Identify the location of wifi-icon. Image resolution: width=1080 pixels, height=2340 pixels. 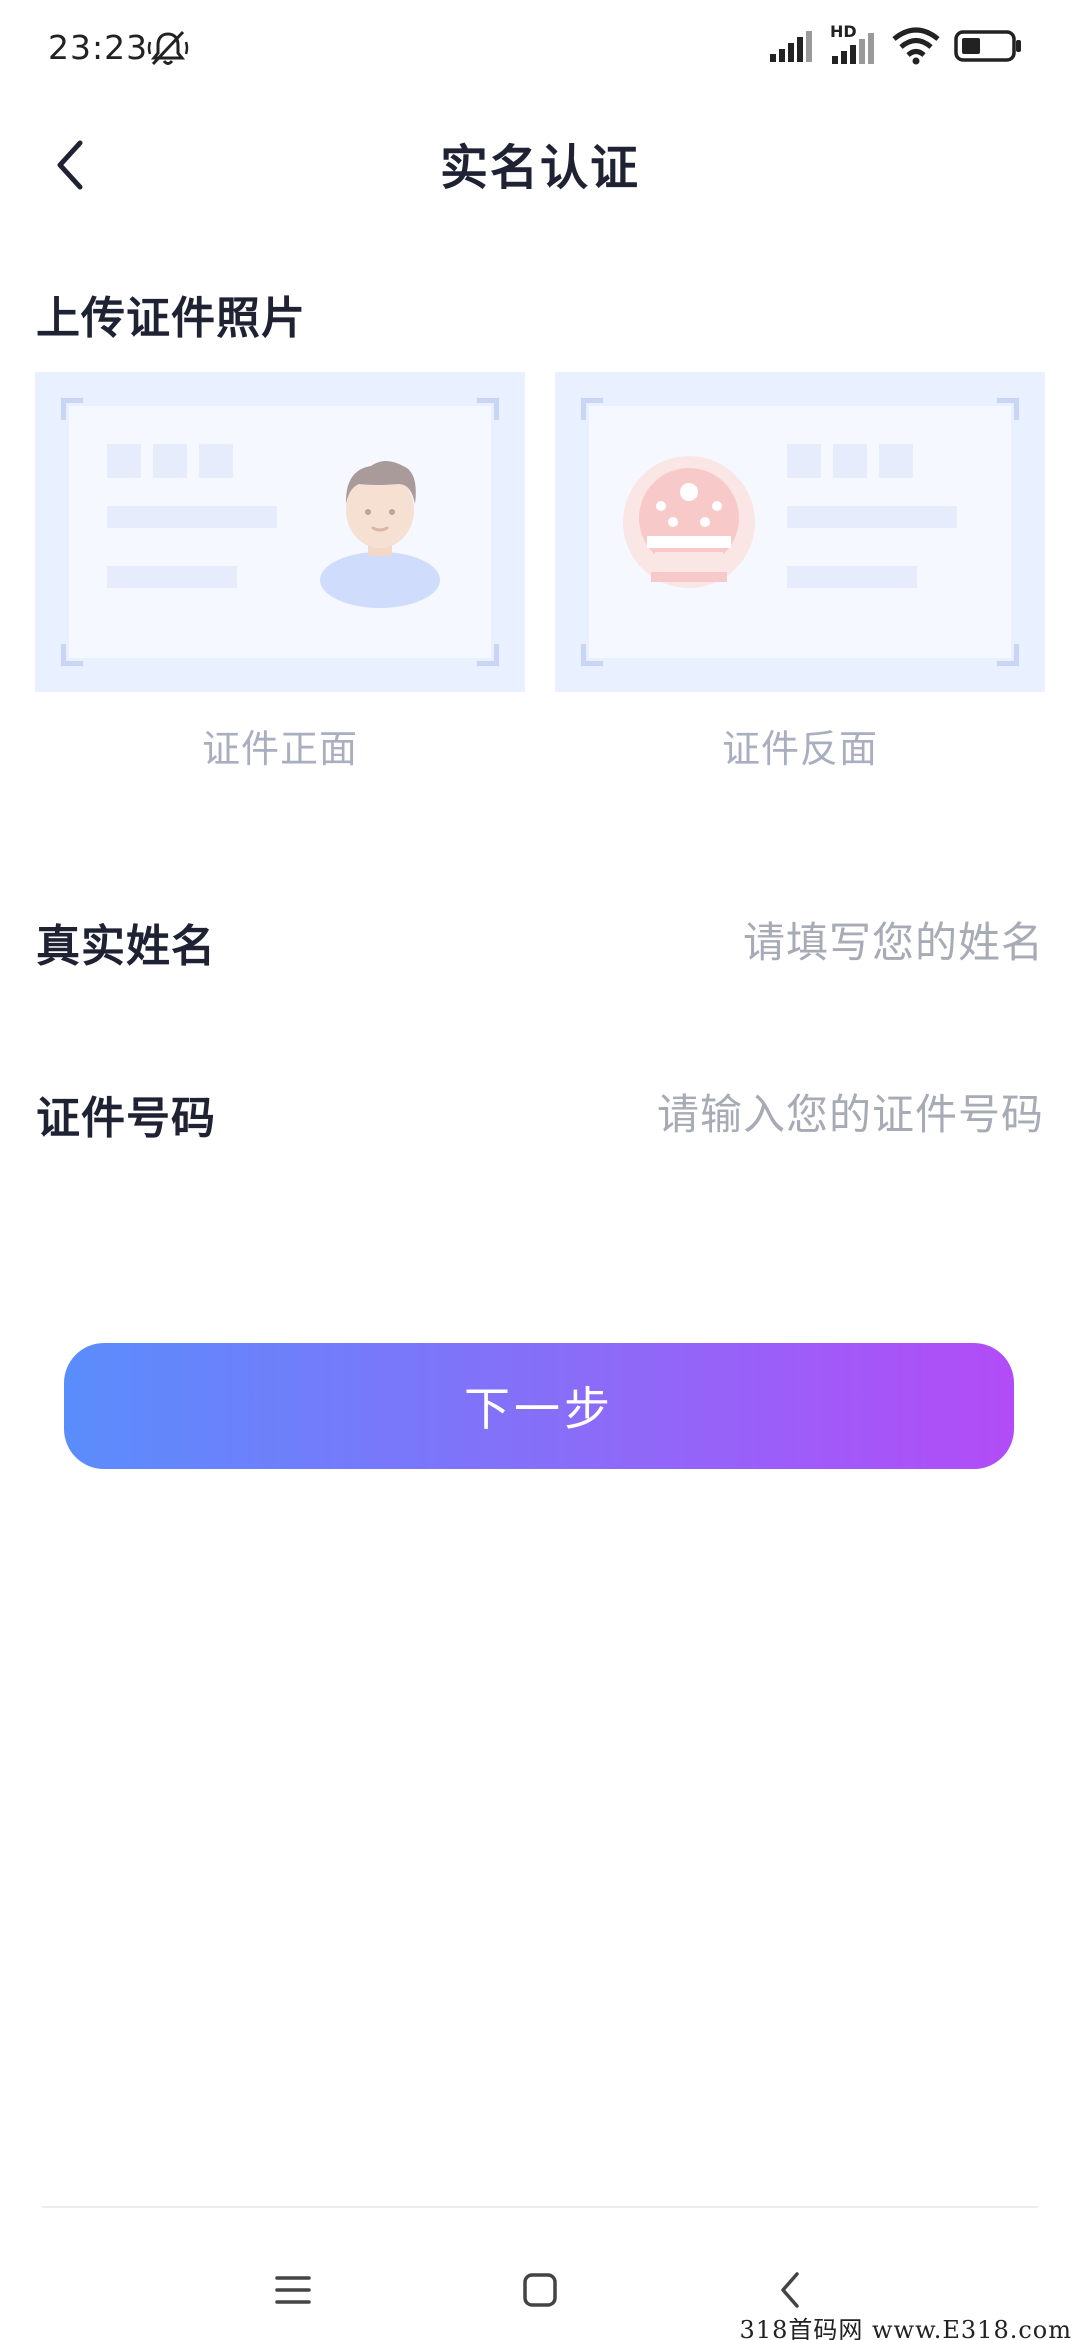
(916, 46).